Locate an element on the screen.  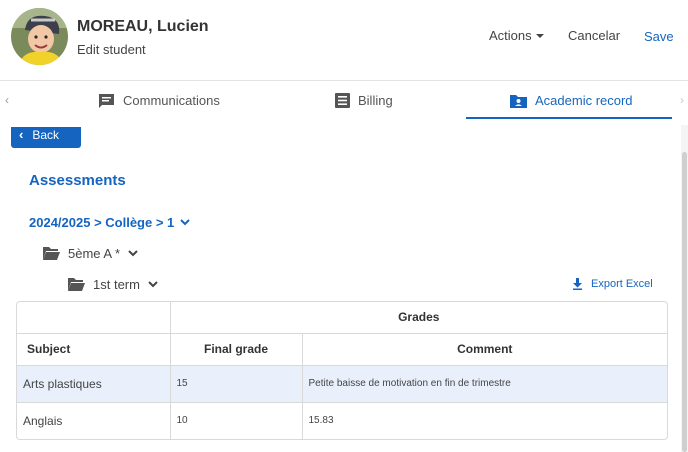
caret-down-icon is located at coordinates (539, 36).